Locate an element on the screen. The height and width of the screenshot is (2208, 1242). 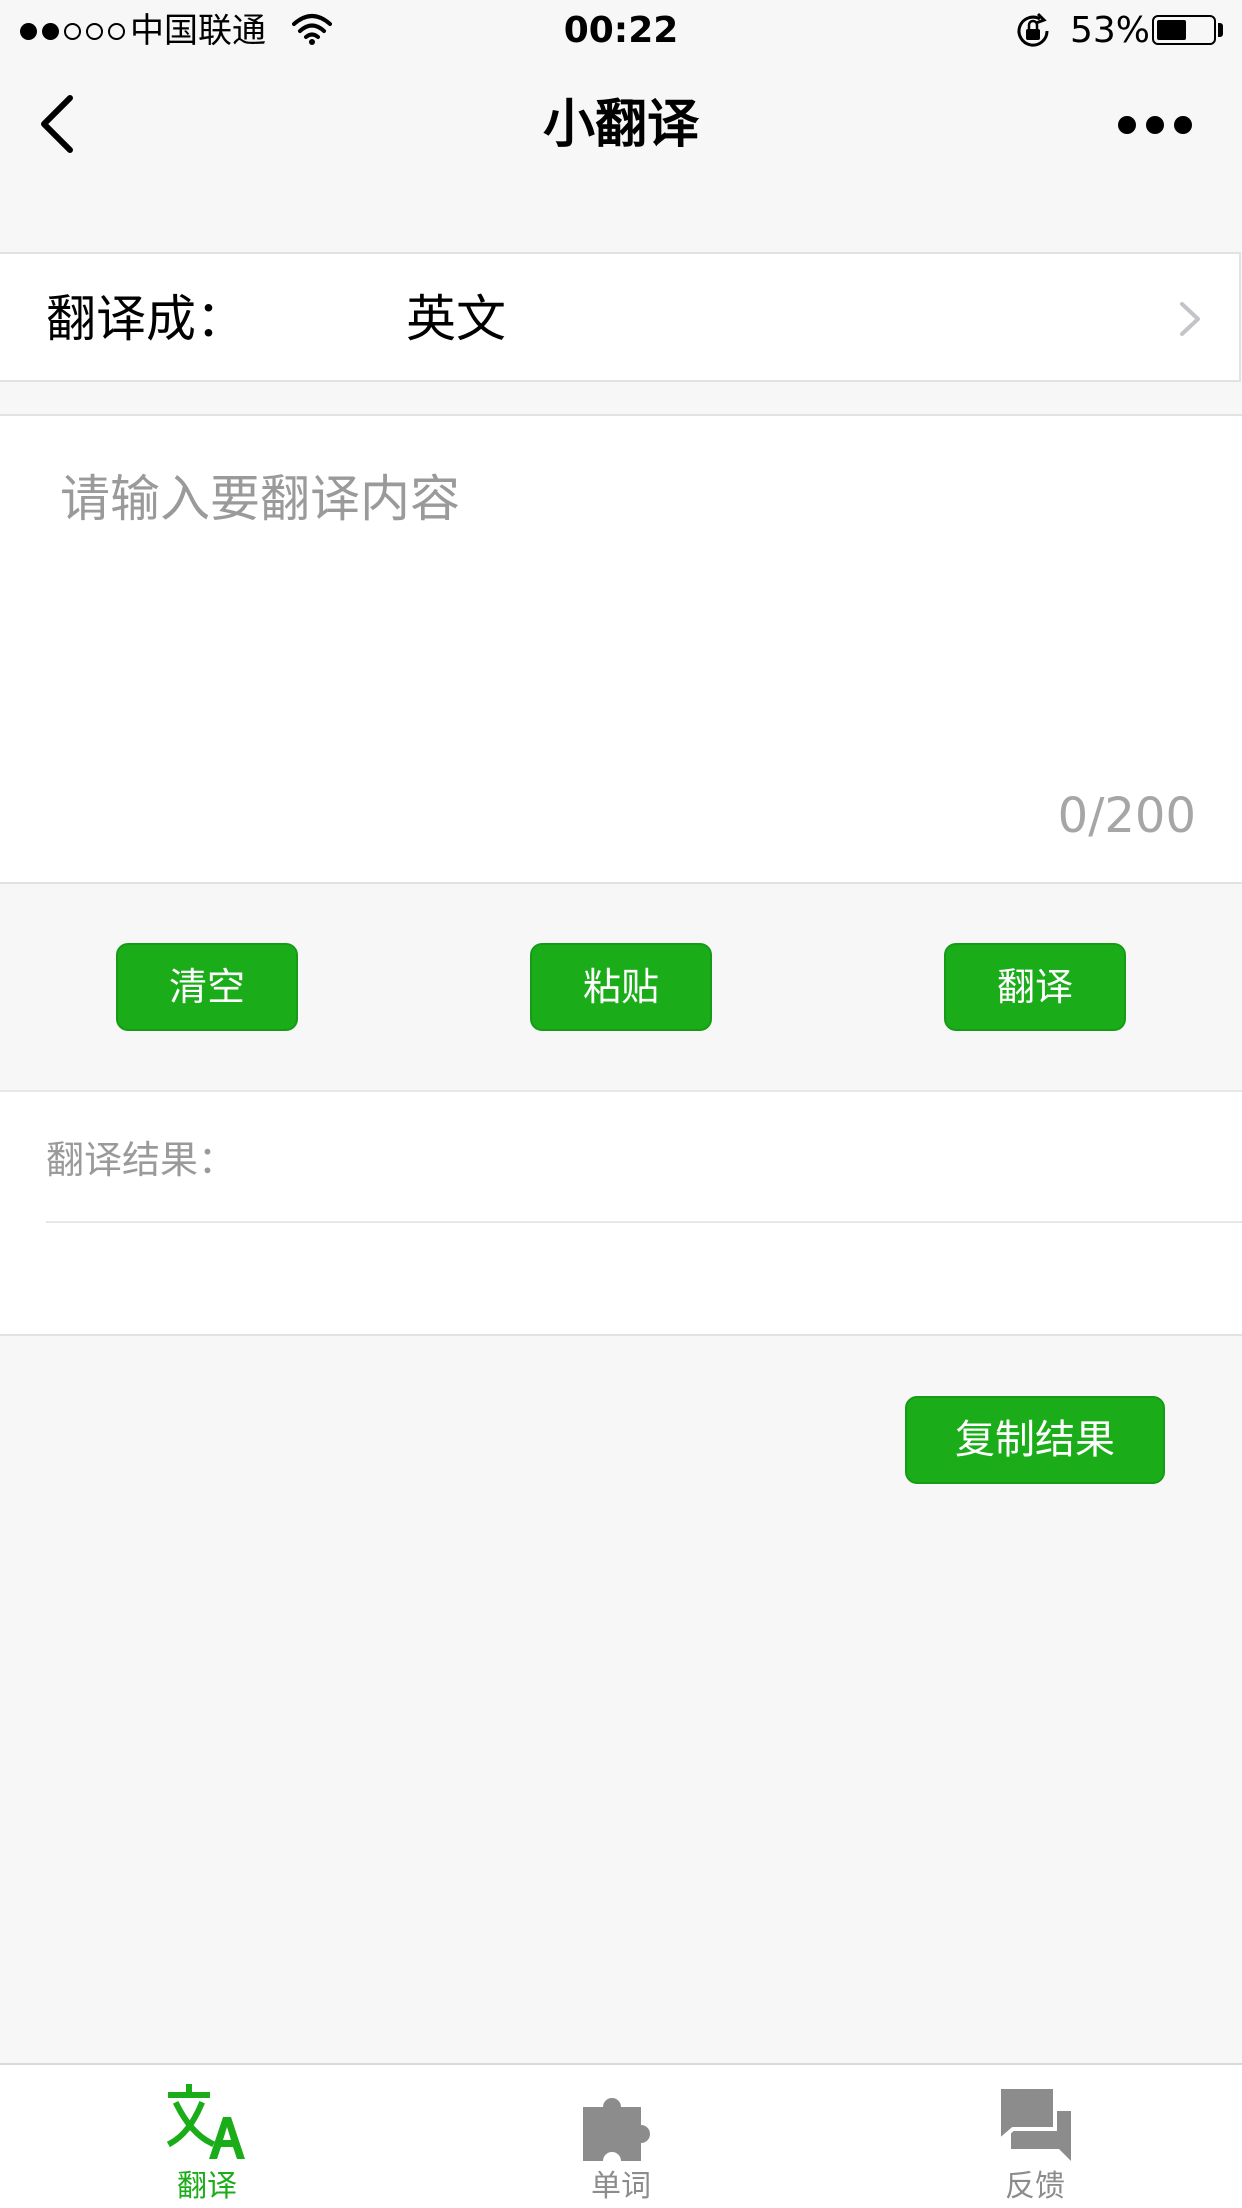
tab-label-words: 单词 is located at coordinates (621, 2186).